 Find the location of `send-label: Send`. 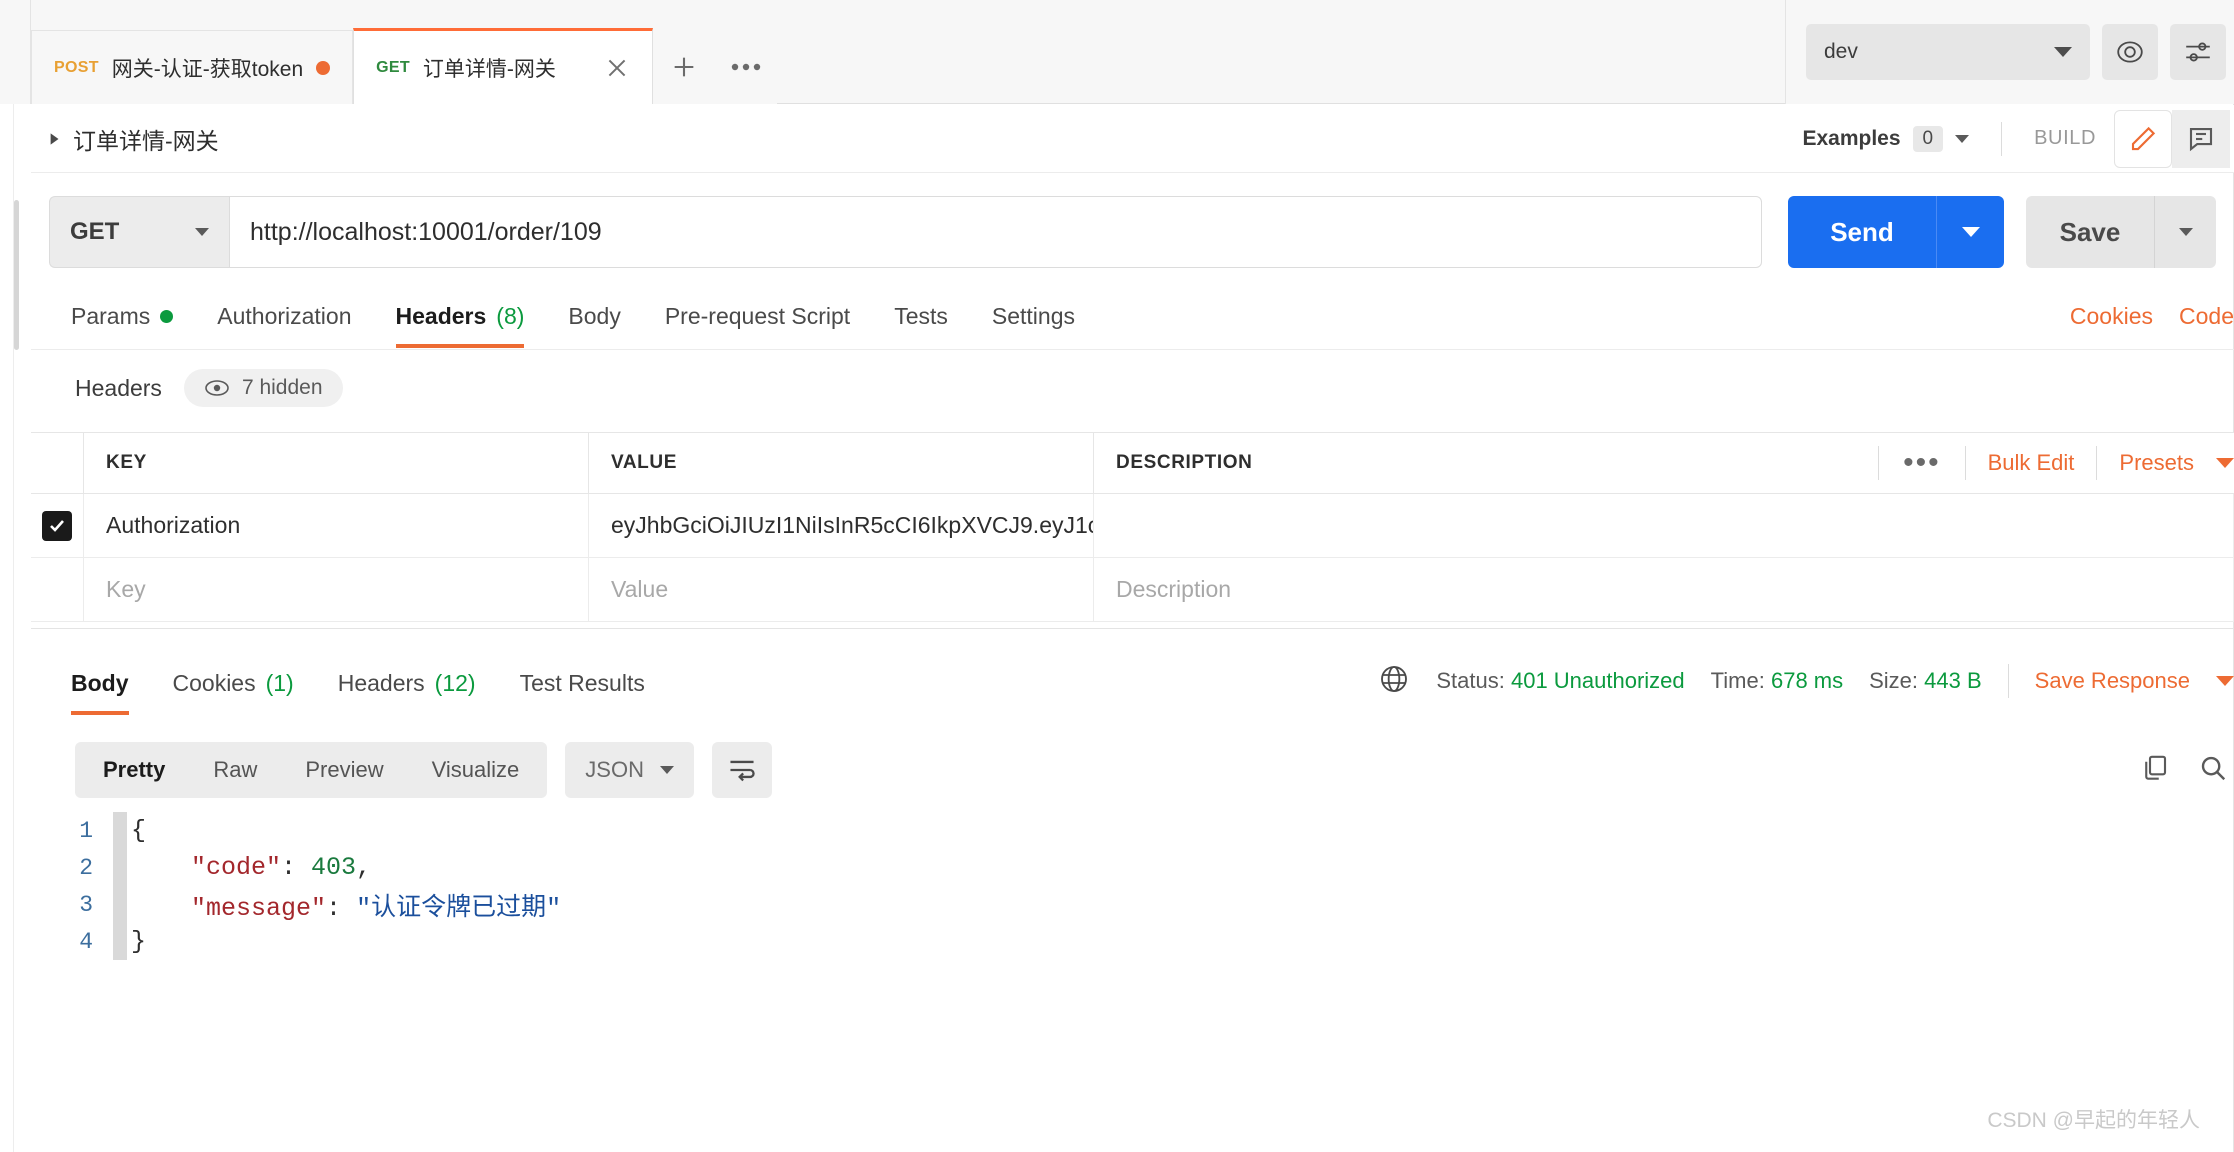

send-label: Send is located at coordinates (1862, 231).